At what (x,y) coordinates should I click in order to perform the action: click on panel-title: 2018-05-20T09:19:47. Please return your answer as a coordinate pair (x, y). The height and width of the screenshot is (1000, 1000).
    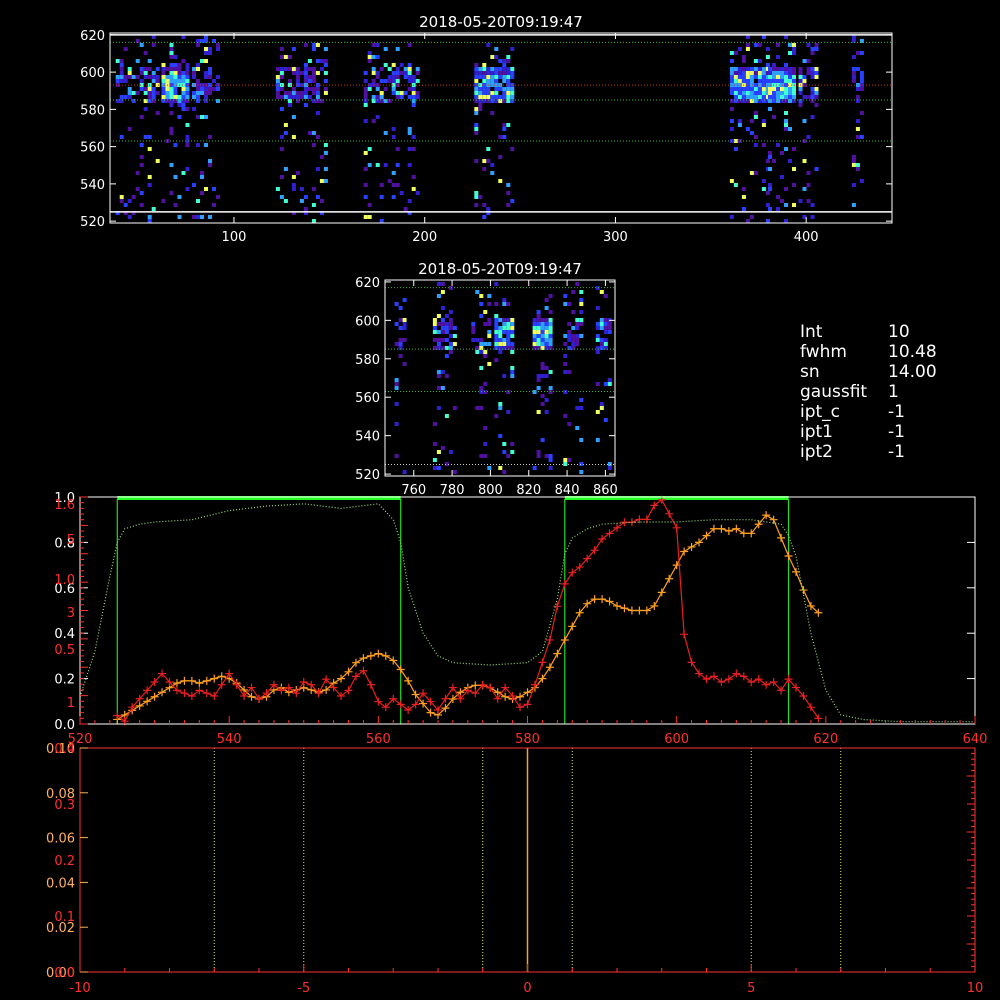
    Looking at the image, I should click on (500, 269).